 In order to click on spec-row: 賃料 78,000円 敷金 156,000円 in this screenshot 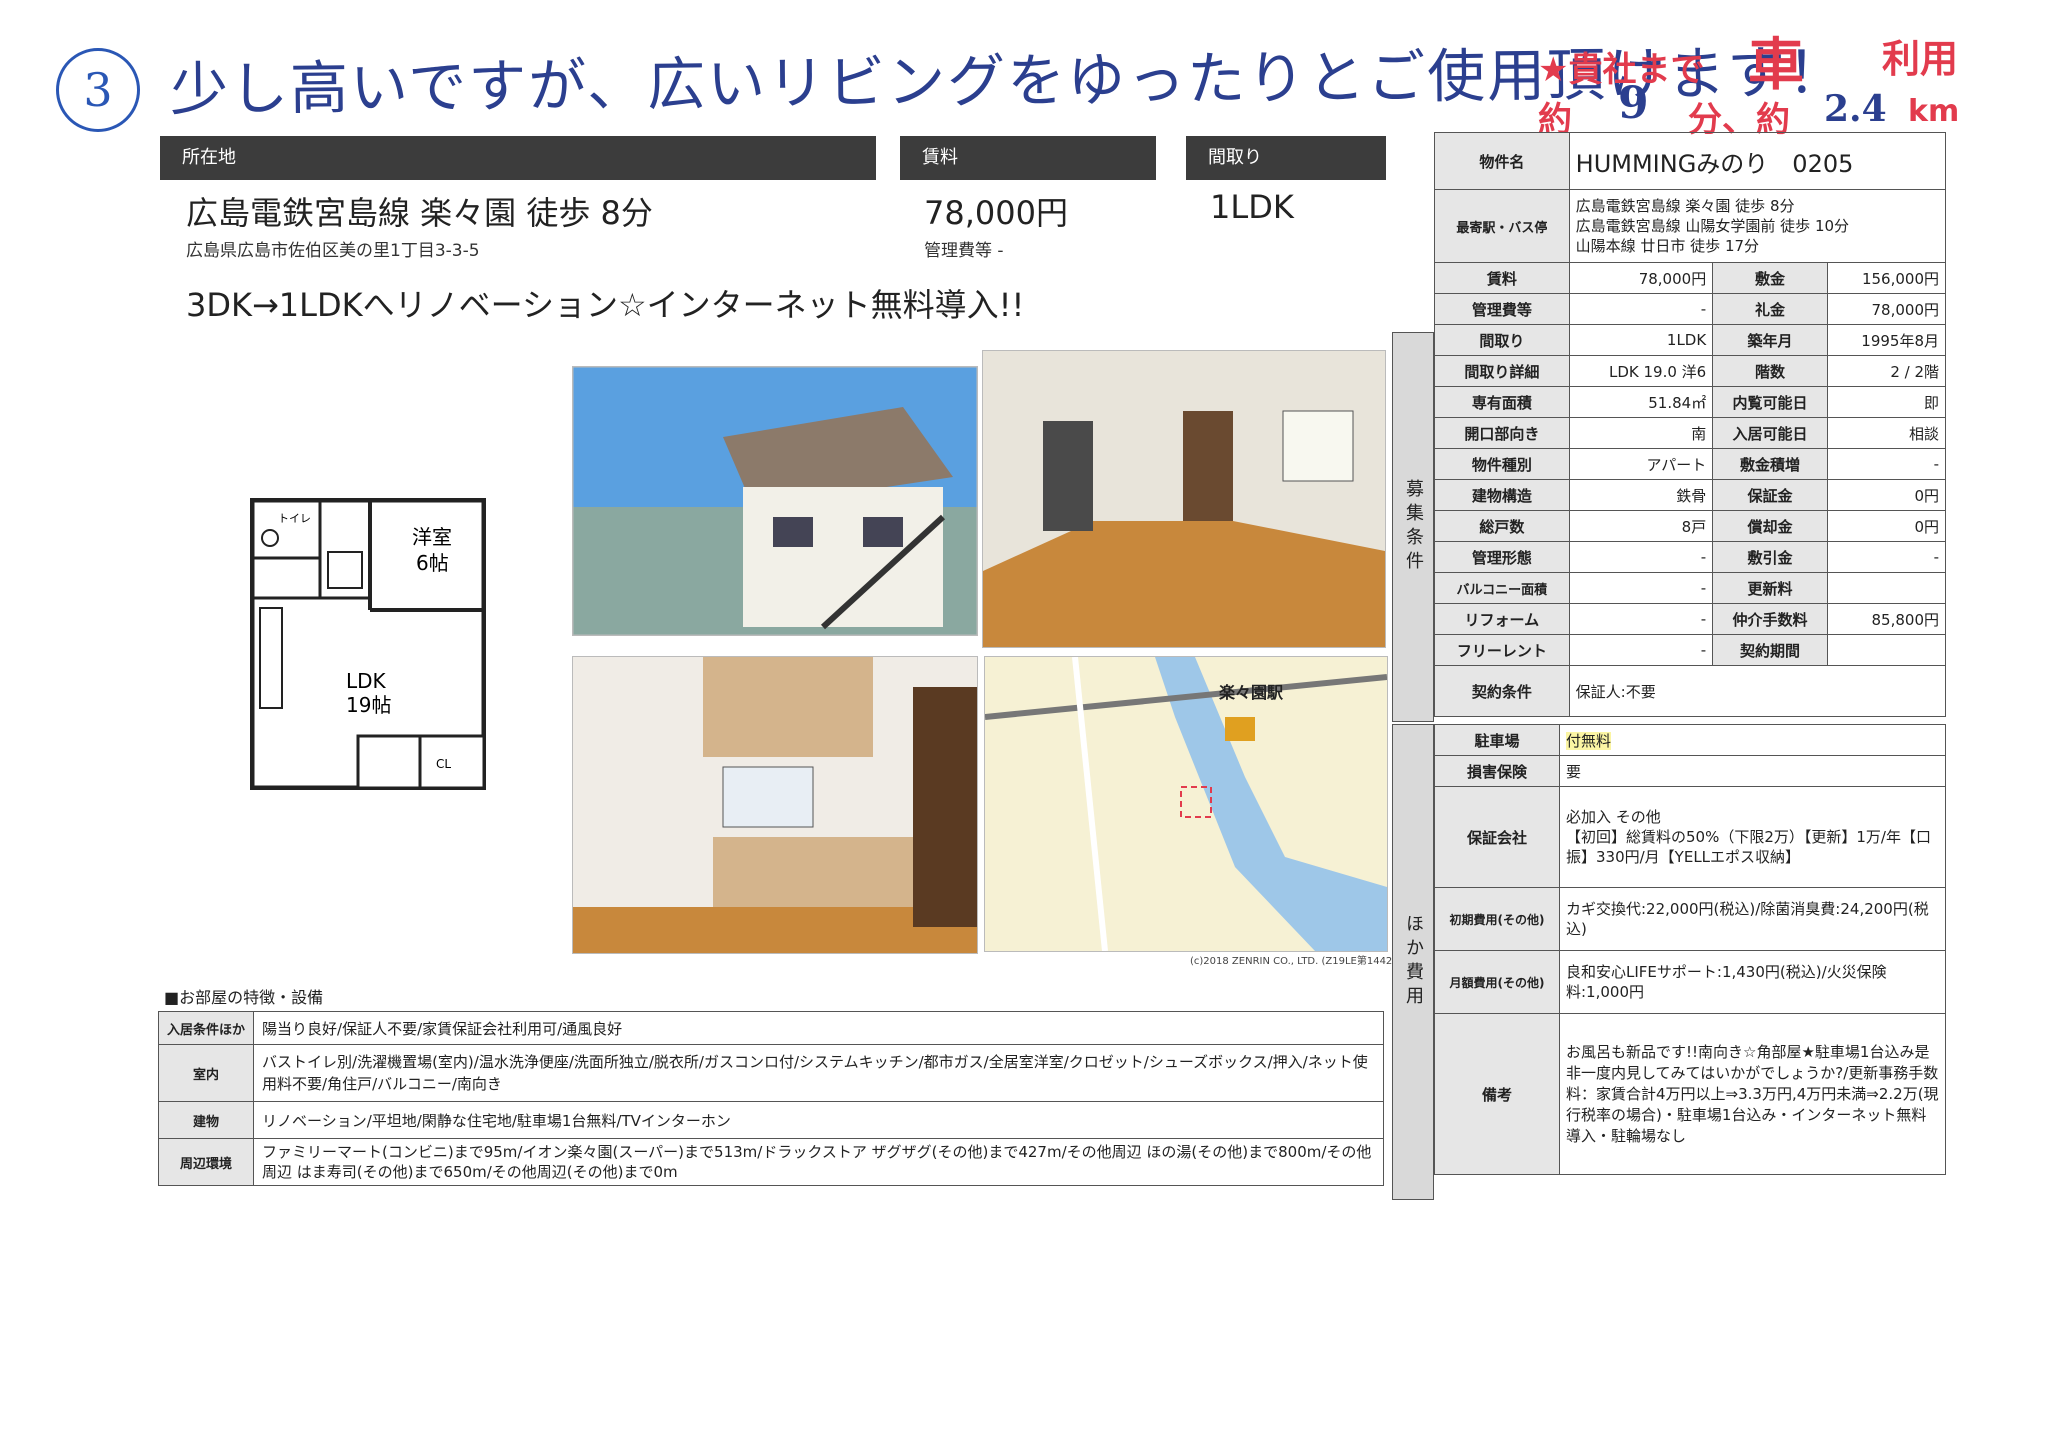, I will do `click(1690, 278)`.